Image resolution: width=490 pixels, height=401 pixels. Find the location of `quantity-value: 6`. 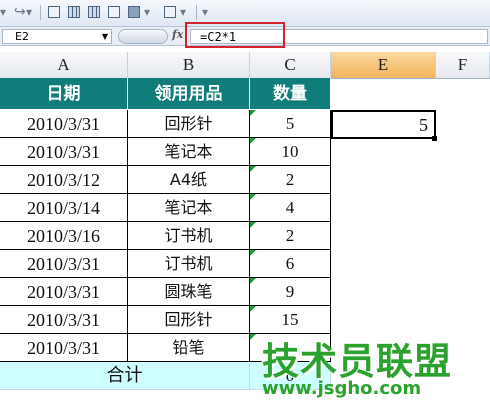

quantity-value: 6 is located at coordinates (290, 263).